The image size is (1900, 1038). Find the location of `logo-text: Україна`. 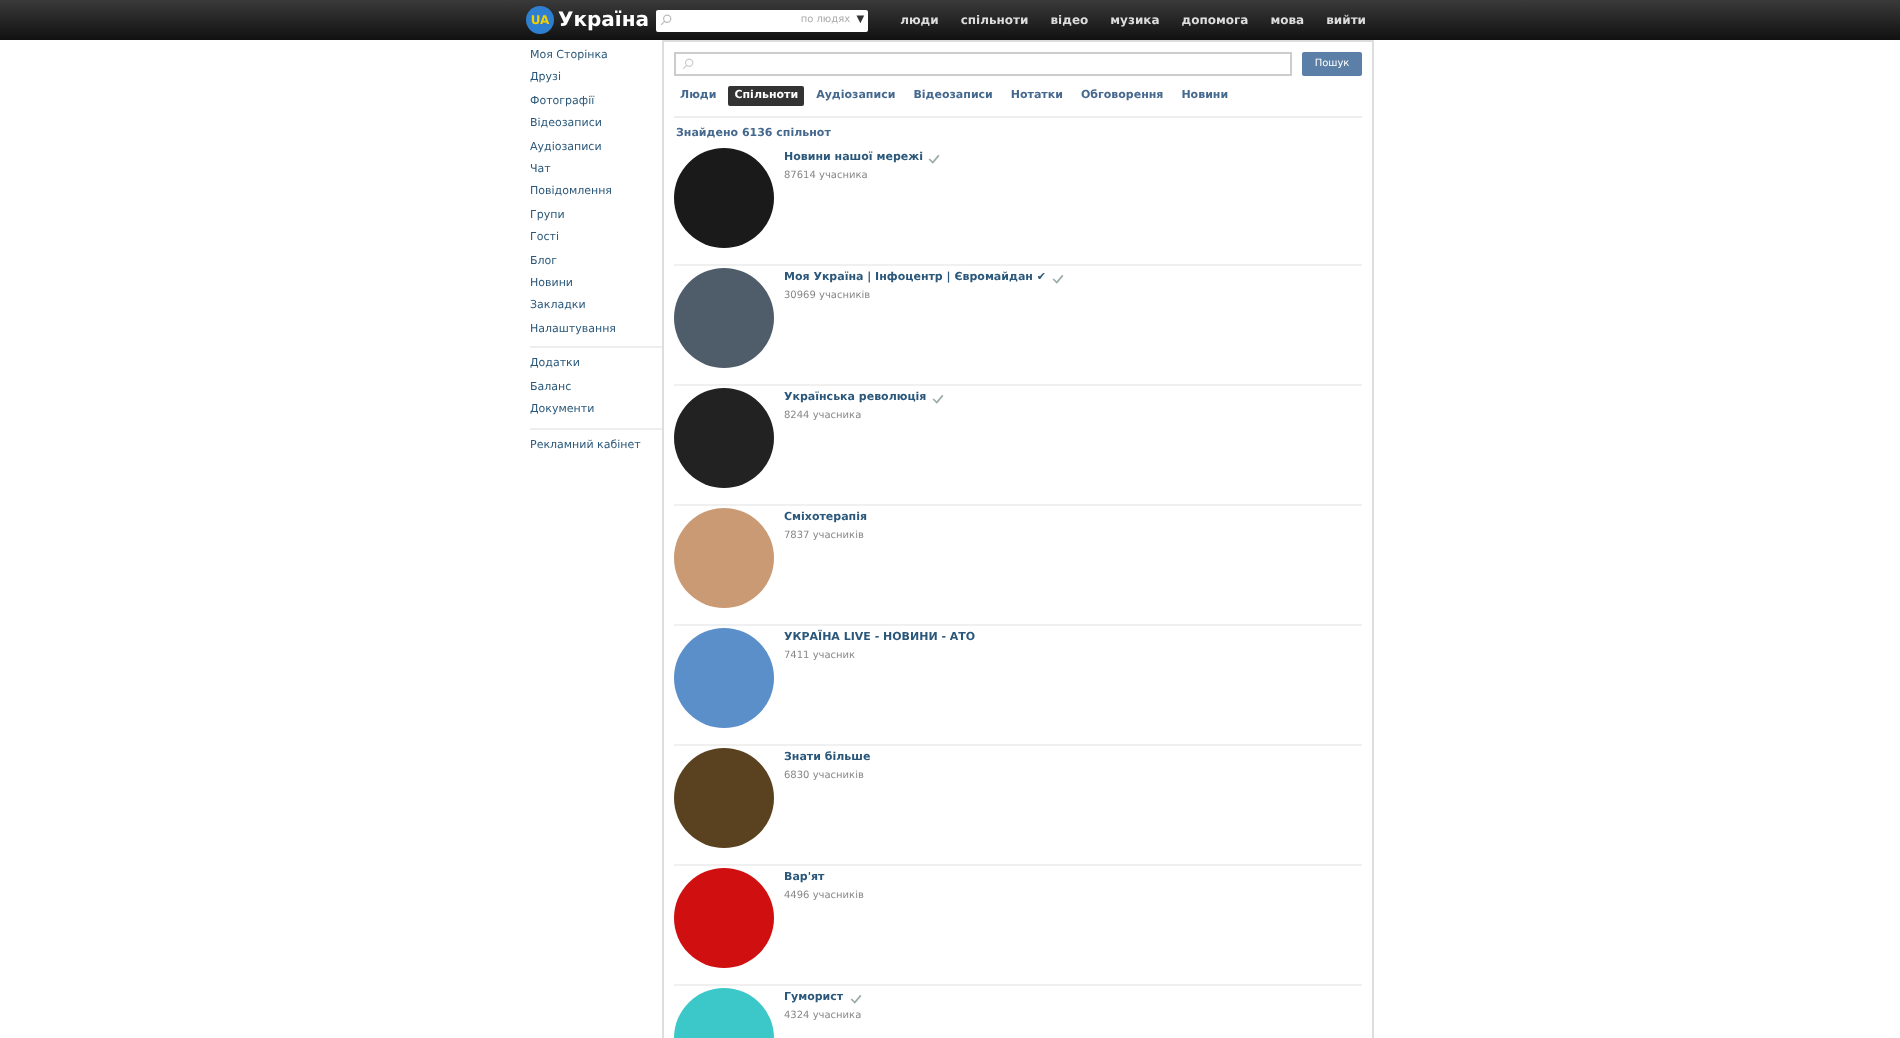

logo-text: Україна is located at coordinates (603, 20).